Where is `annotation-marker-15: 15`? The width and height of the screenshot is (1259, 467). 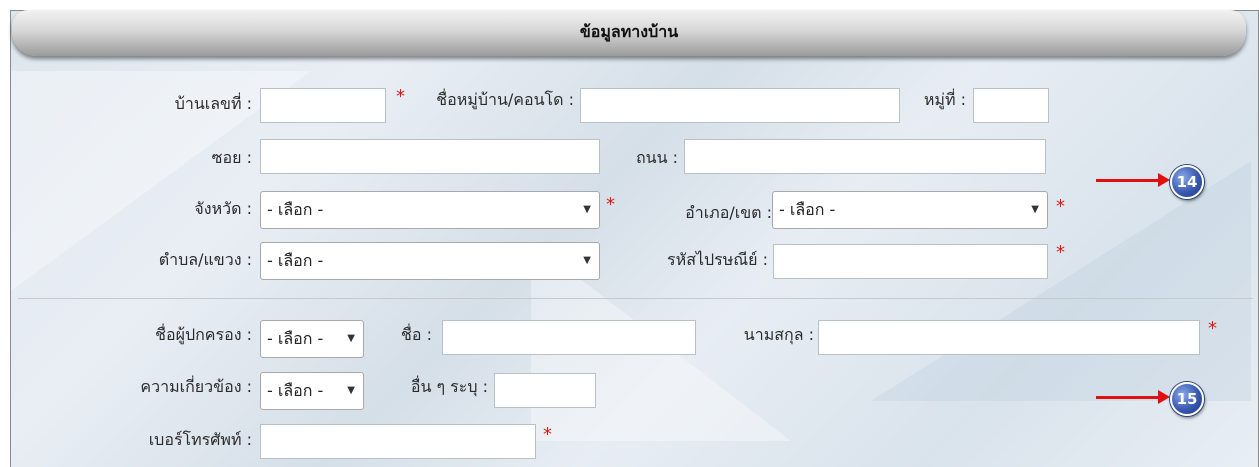 annotation-marker-15: 15 is located at coordinates (1187, 399).